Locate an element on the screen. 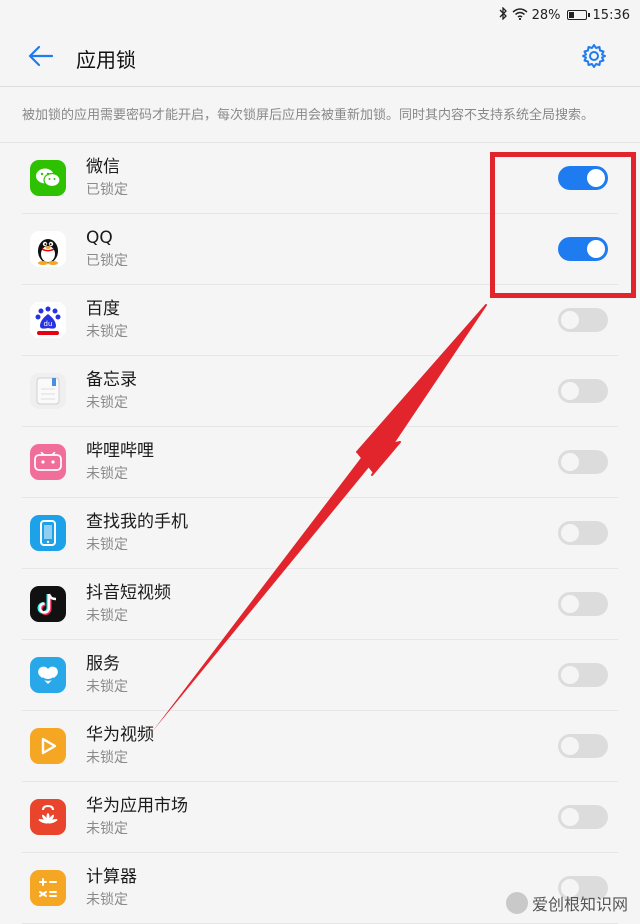 The width and height of the screenshot is (640, 924). list-item: 抖音短视频 未锁定 is located at coordinates (320, 604).